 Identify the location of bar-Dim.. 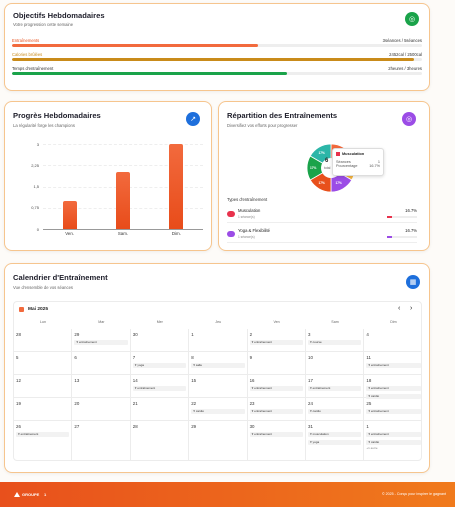
(176, 186).